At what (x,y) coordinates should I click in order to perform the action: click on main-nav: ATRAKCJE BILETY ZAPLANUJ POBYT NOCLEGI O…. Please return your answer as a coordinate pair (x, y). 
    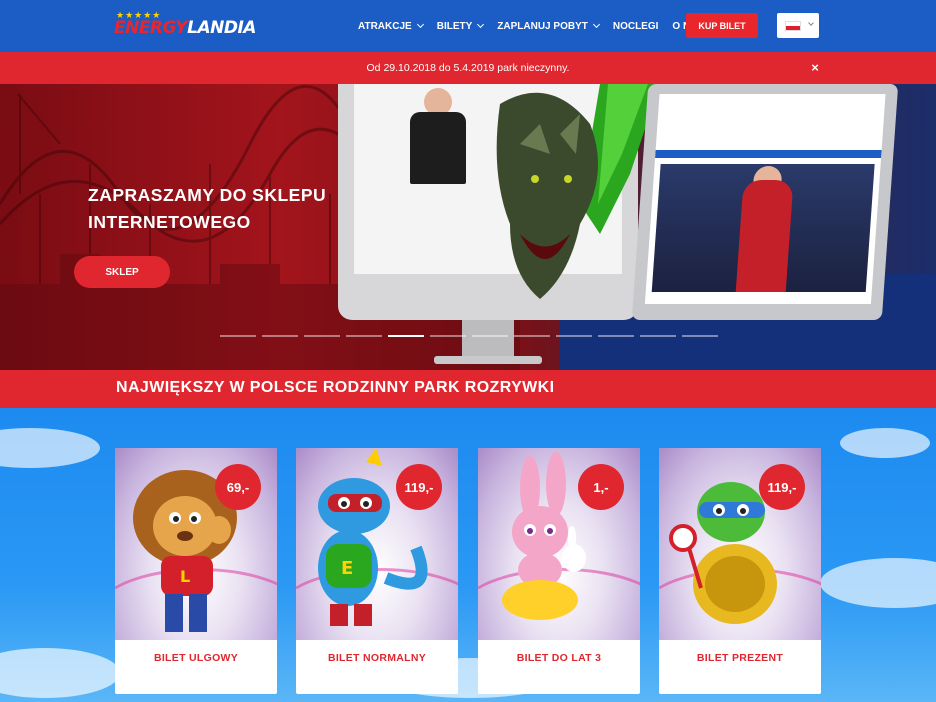
    Looking at the image, I should click on (543, 26).